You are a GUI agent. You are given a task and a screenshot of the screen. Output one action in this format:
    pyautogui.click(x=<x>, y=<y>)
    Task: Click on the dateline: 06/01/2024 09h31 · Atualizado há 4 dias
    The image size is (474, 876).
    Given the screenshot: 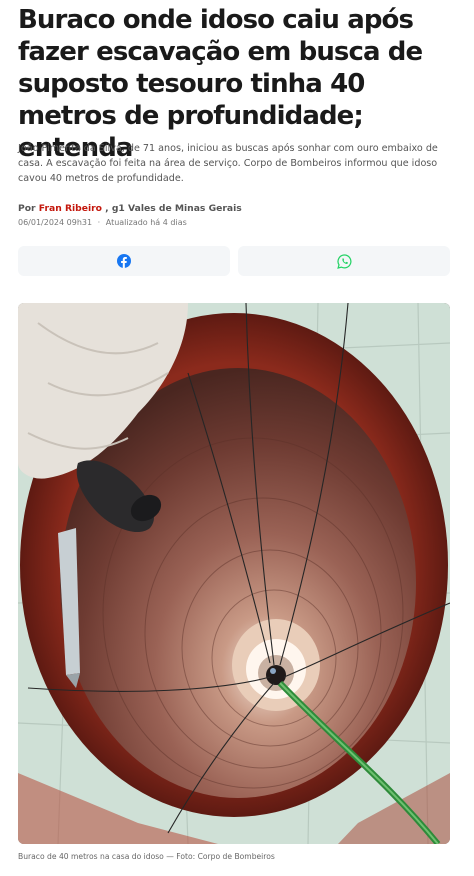 What is the action you would take?
    pyautogui.click(x=102, y=222)
    